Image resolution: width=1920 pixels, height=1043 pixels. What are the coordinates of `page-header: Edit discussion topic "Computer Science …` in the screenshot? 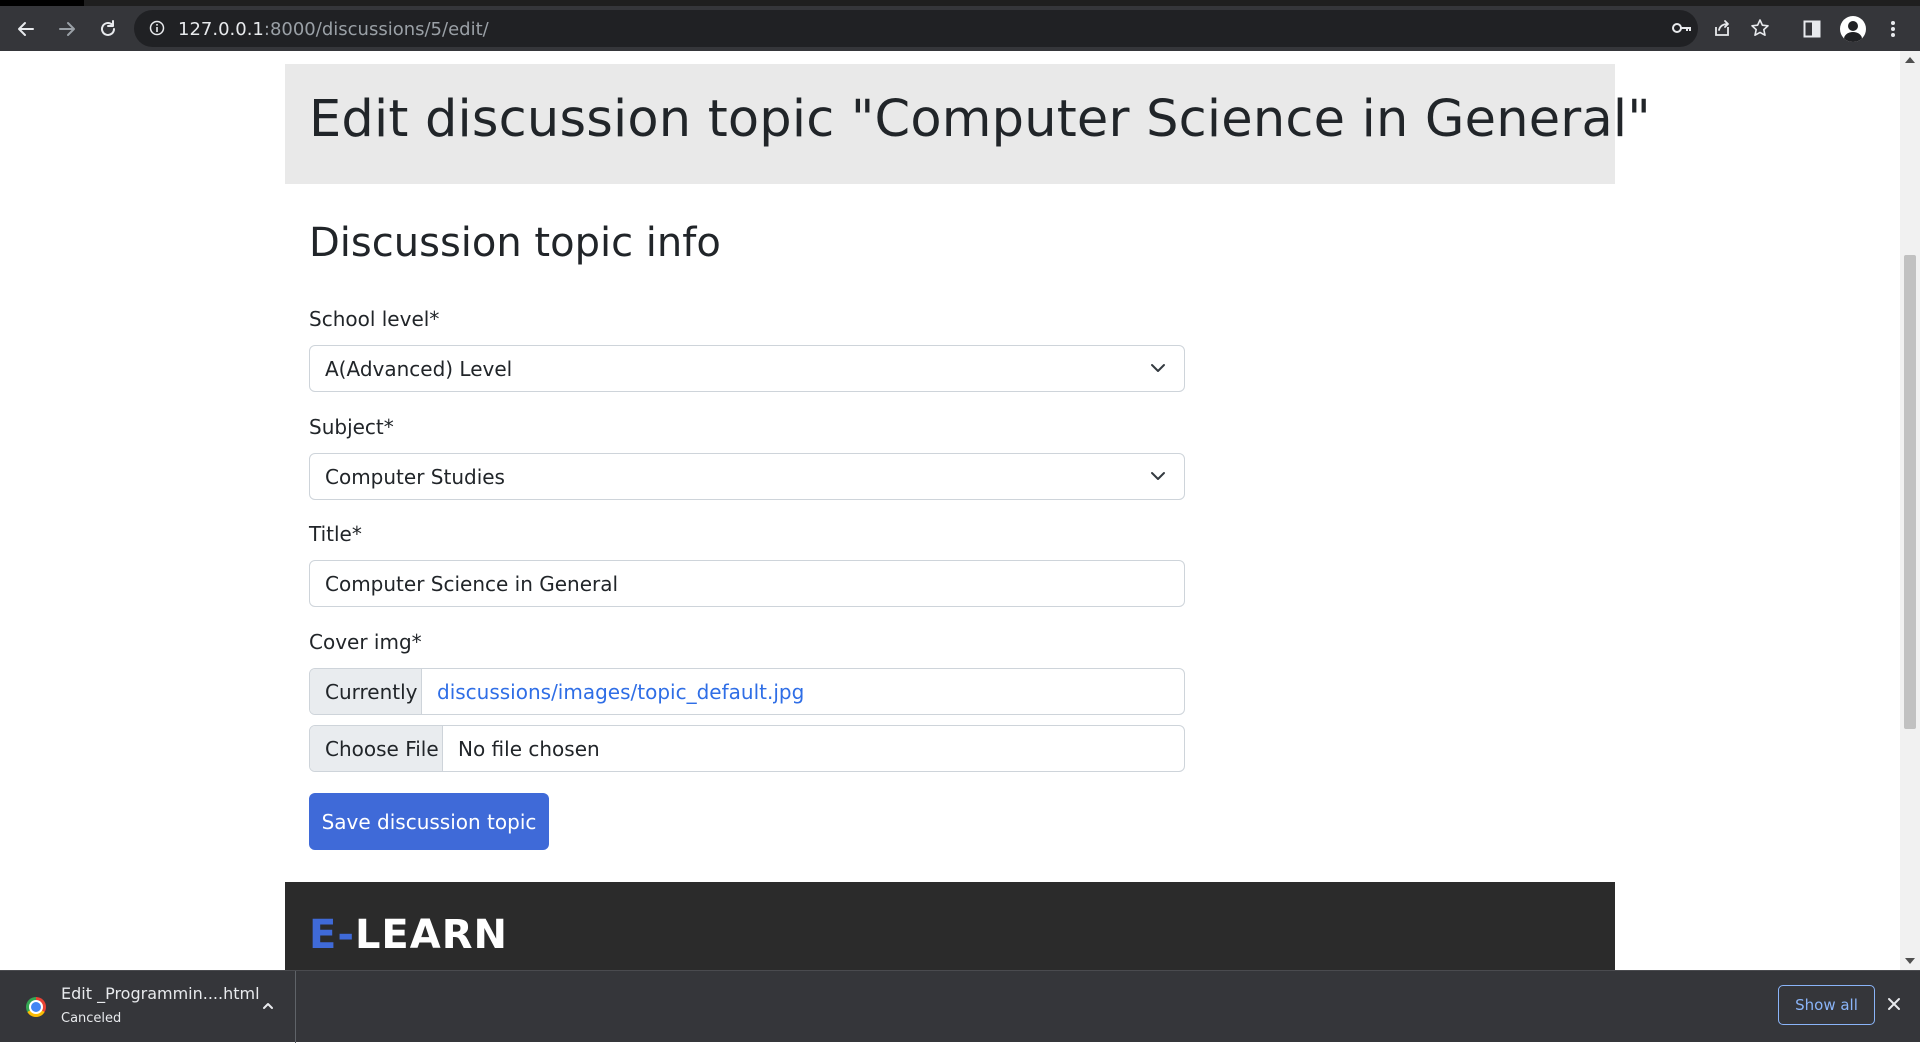 It's located at (968, 124).